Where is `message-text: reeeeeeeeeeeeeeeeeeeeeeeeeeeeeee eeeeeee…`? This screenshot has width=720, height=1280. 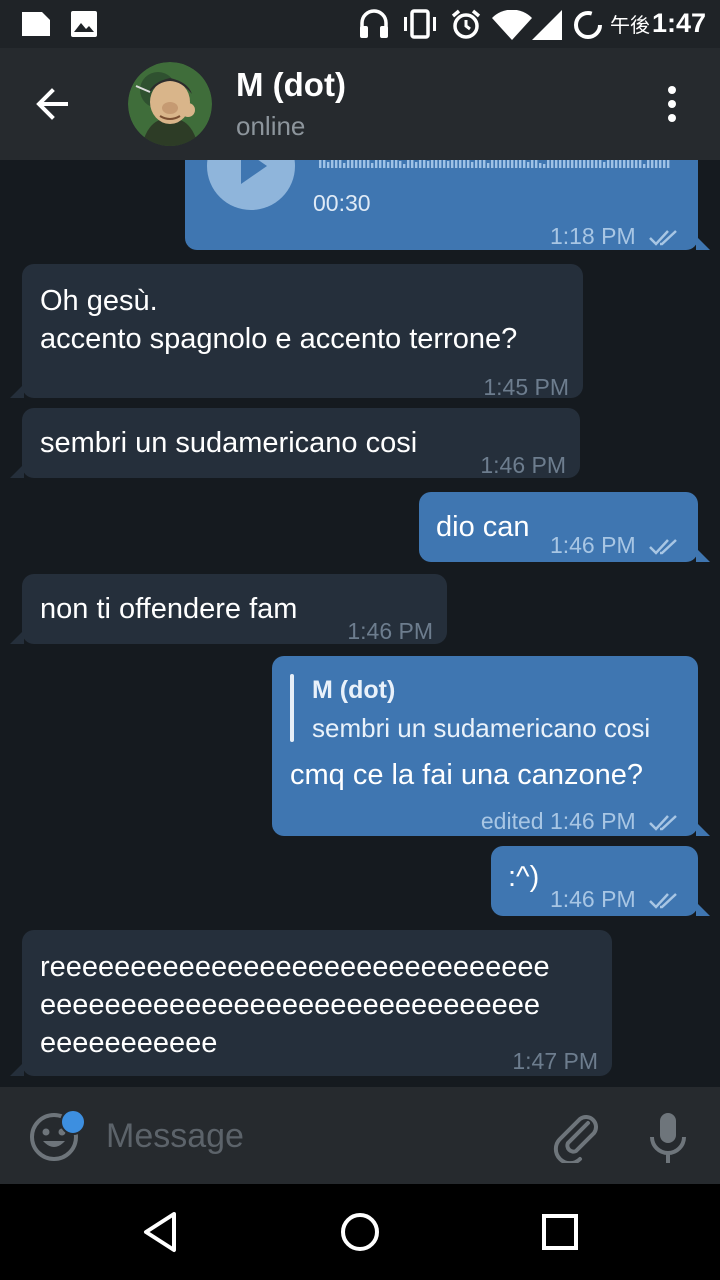
message-text: reeeeeeeeeeeeeeeeeeeeeeeeeeeeeee eeeeeee… is located at coordinates (295, 1005).